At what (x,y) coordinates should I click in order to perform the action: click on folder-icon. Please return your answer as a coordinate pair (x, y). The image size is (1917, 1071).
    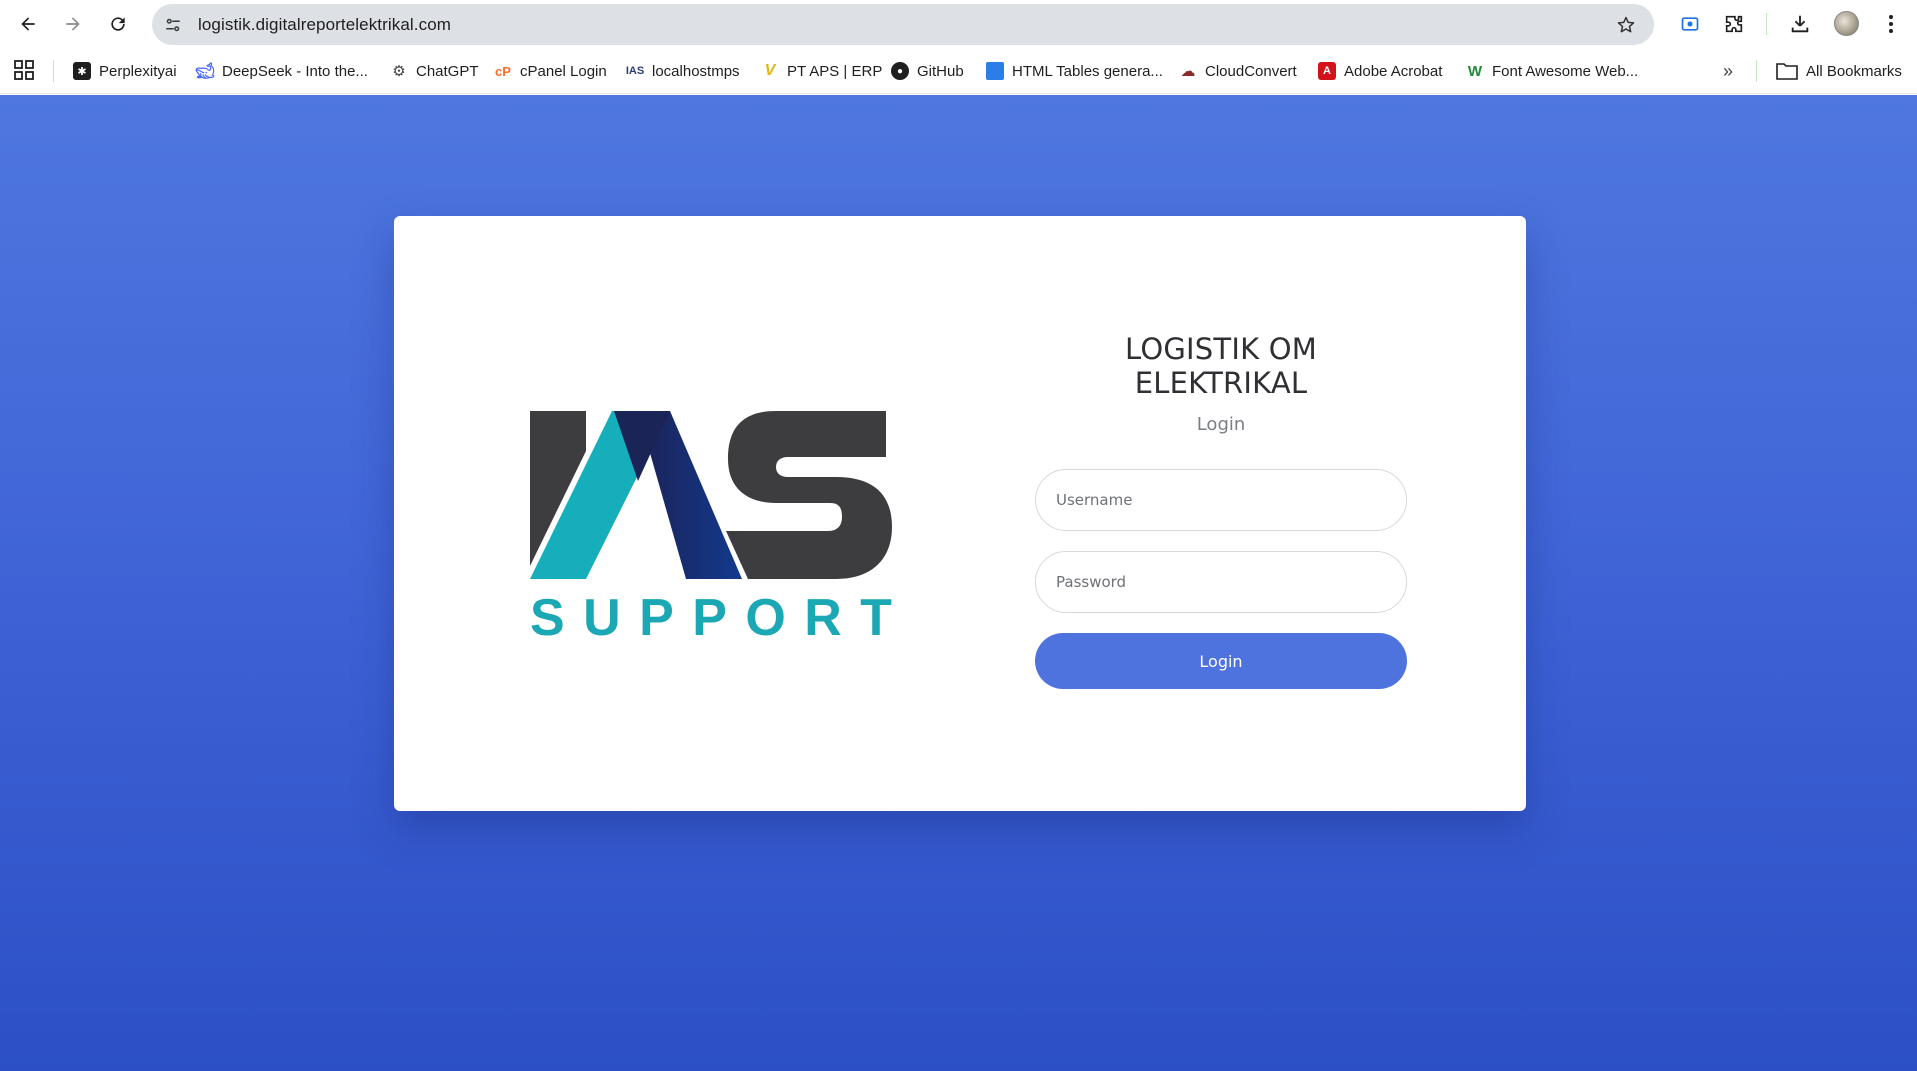
    Looking at the image, I should click on (1787, 71).